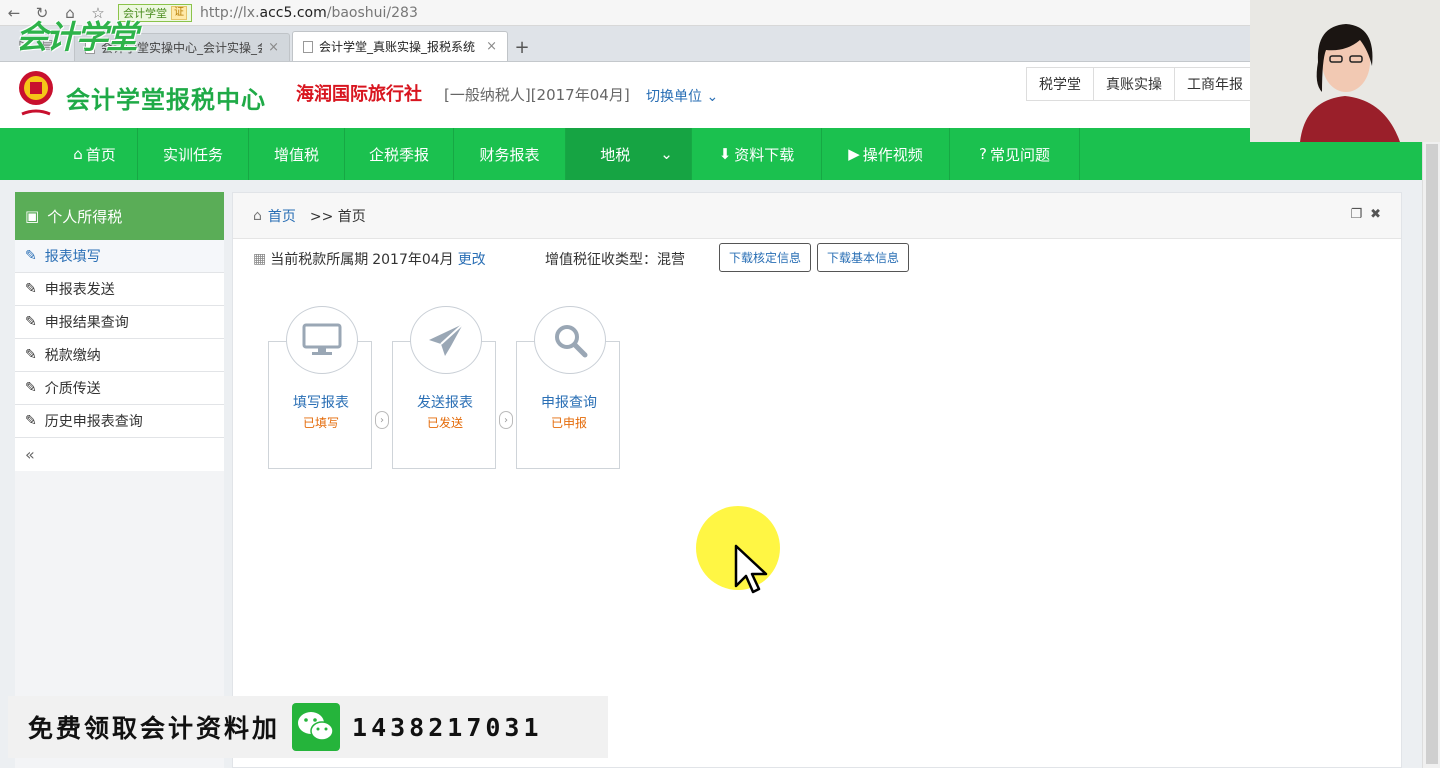 This screenshot has width=1440, height=768. I want to click on breadcrumb-current: >> 首页, so click(337, 216).